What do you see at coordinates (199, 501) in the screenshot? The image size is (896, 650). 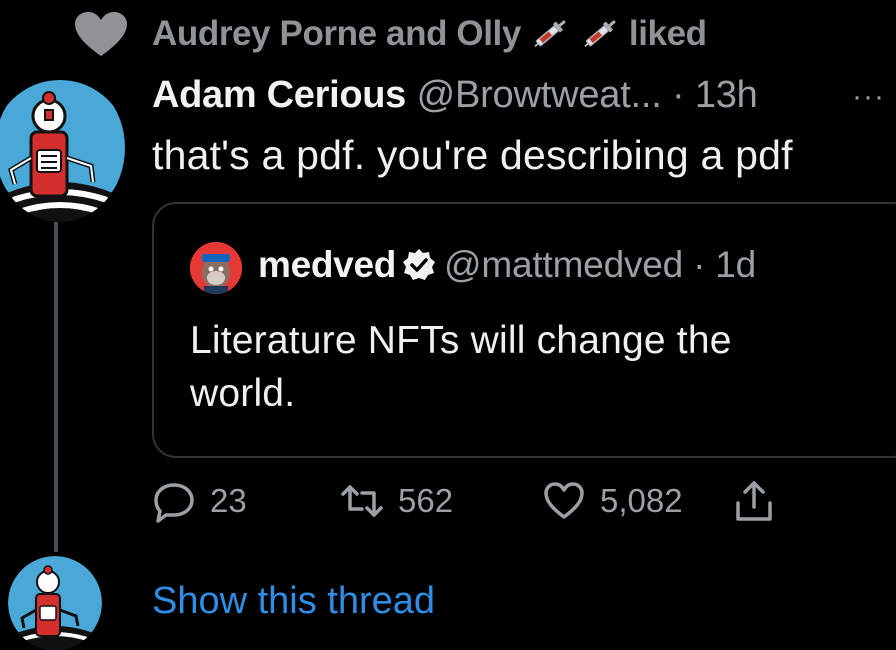 I see `reply-button: 23` at bounding box center [199, 501].